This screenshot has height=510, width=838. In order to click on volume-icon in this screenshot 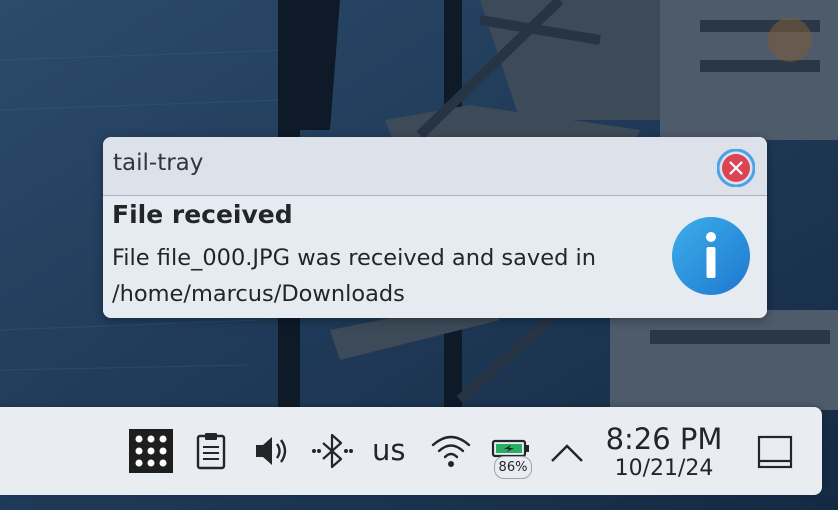, I will do `click(272, 451)`.